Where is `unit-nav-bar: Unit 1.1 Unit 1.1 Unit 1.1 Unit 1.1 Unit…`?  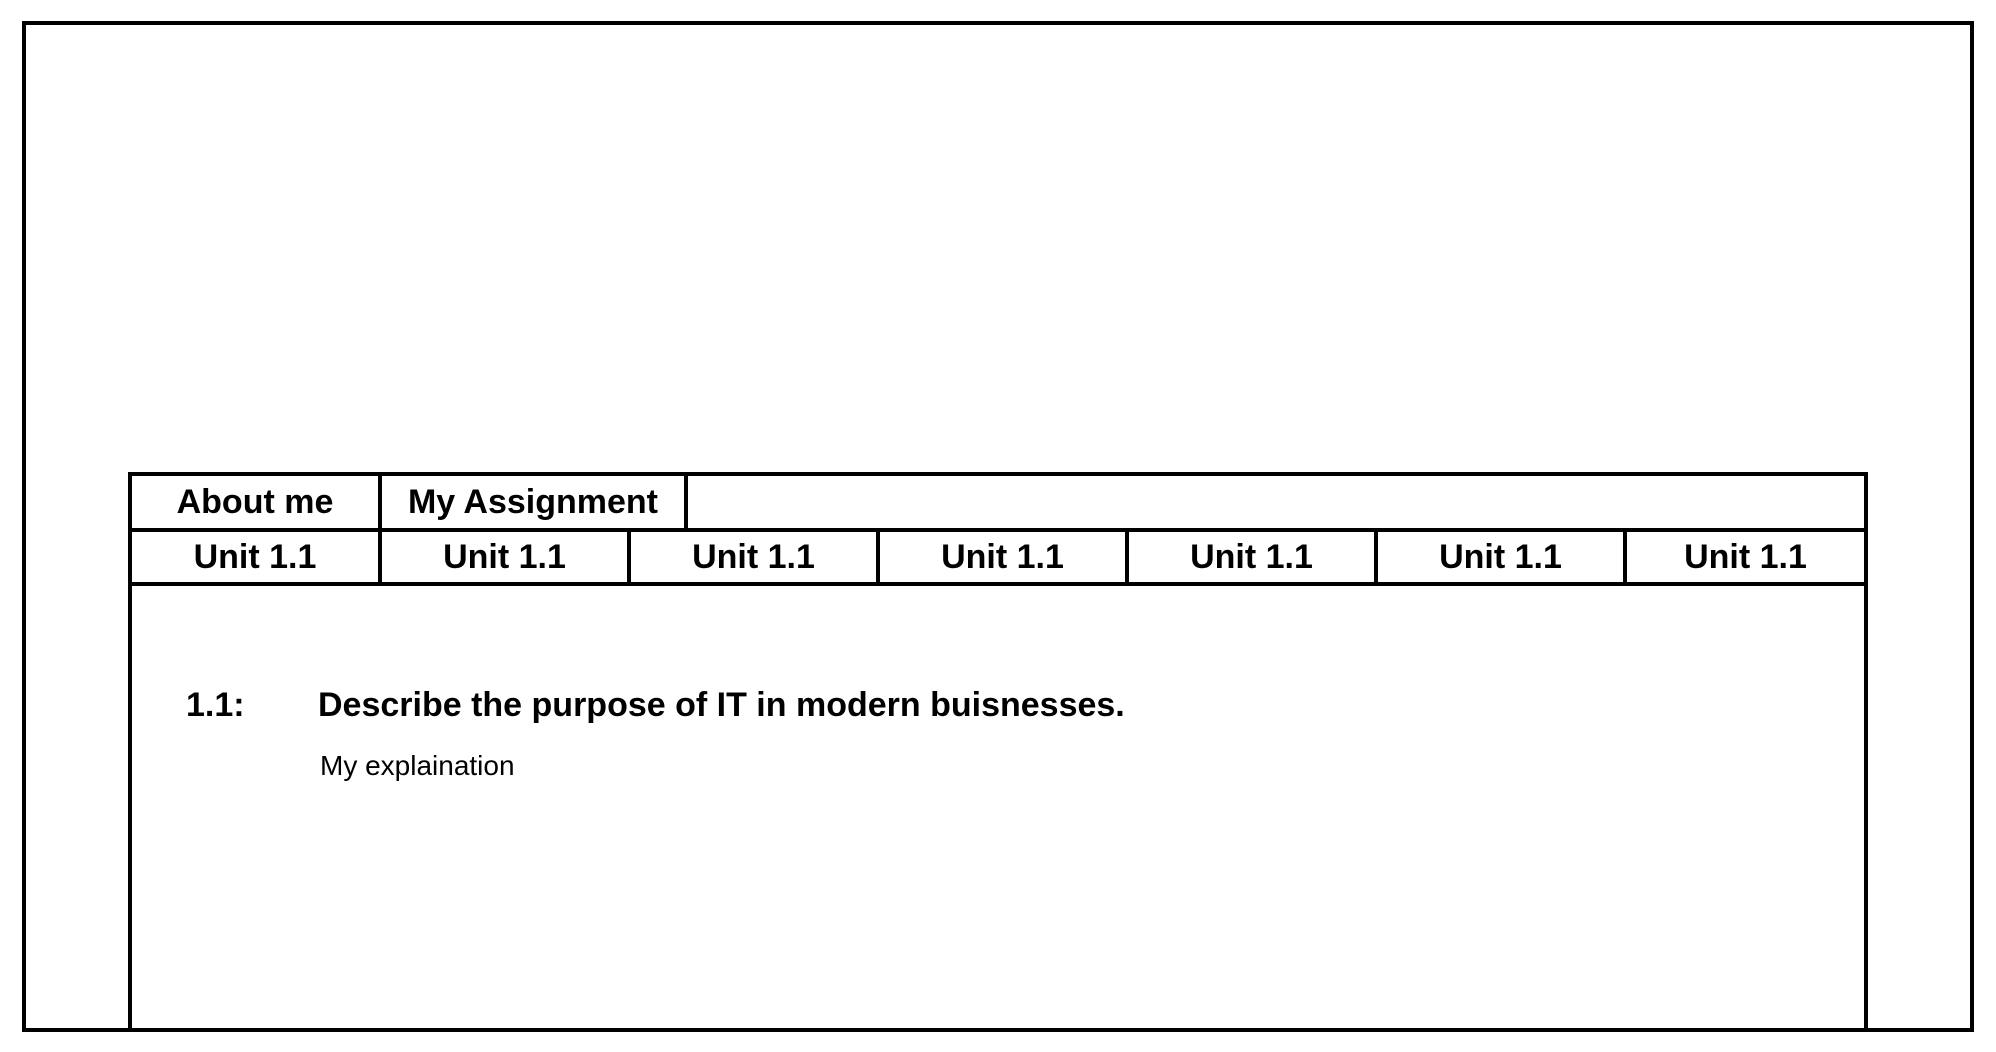
unit-nav-bar: Unit 1.1 Unit 1.1 Unit 1.1 Unit 1.1 Unit… is located at coordinates (998, 559).